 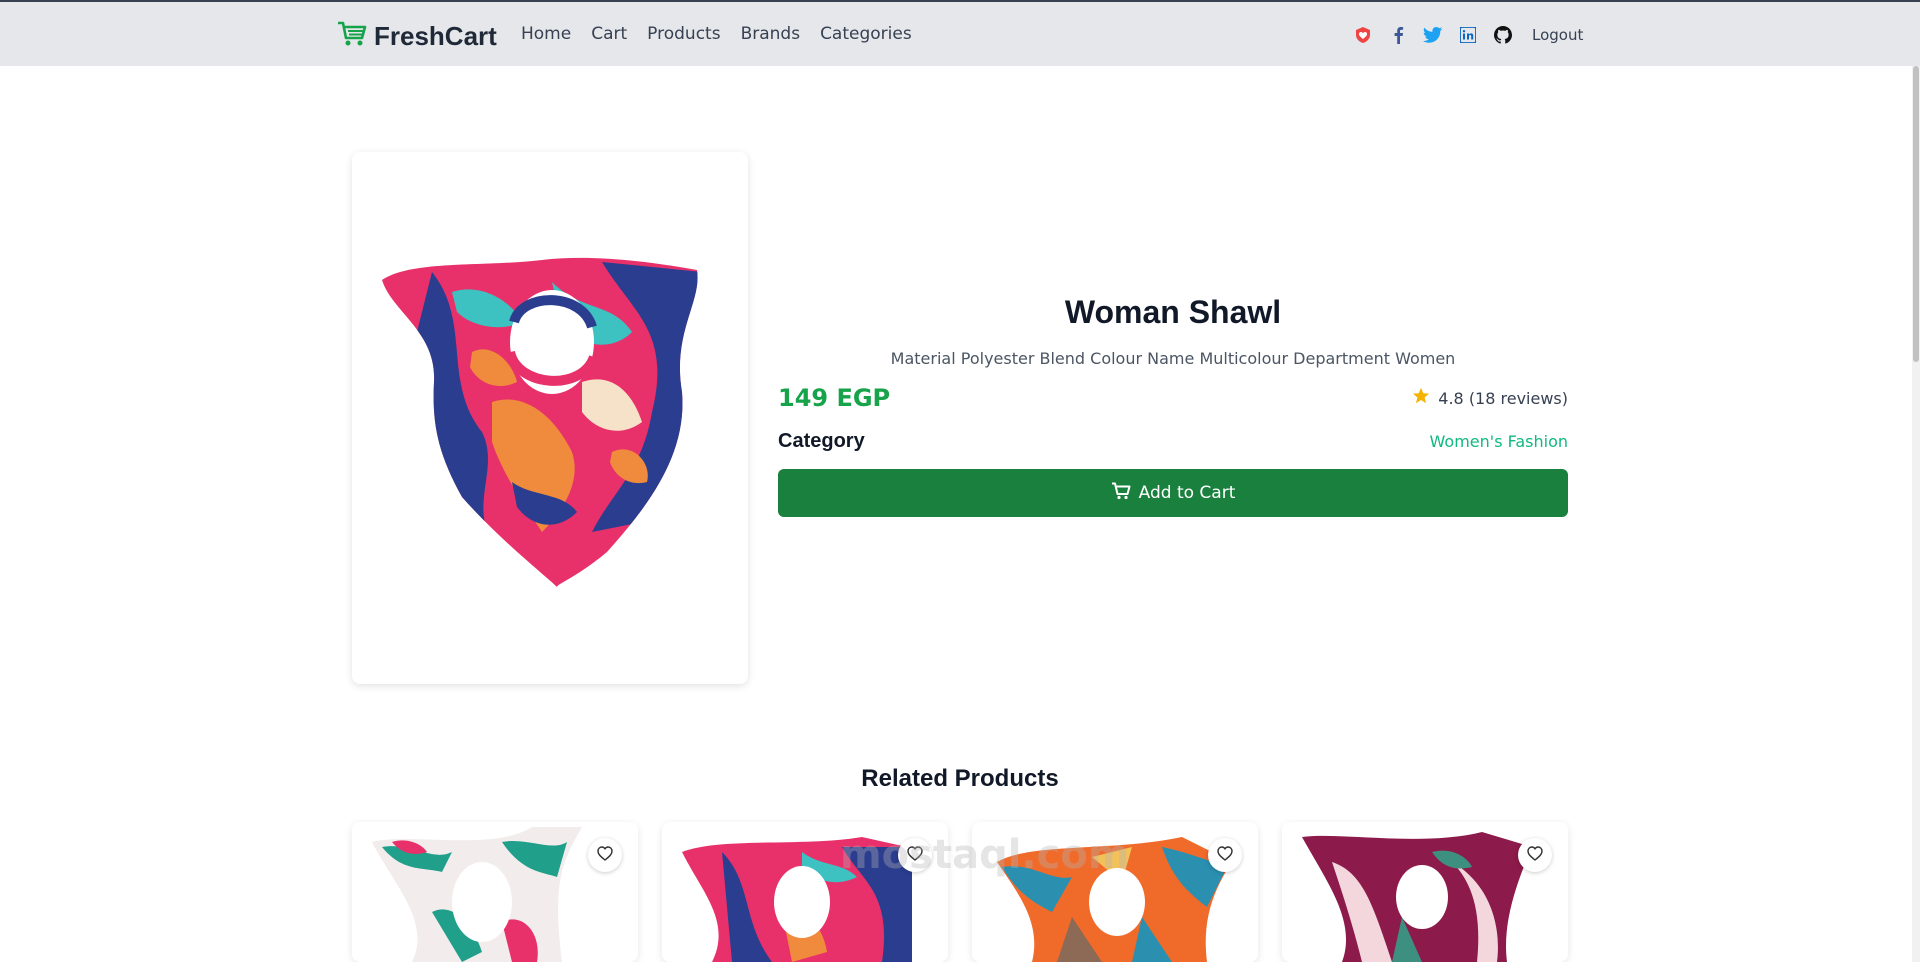 I want to click on nav-products: Products, so click(x=683, y=34).